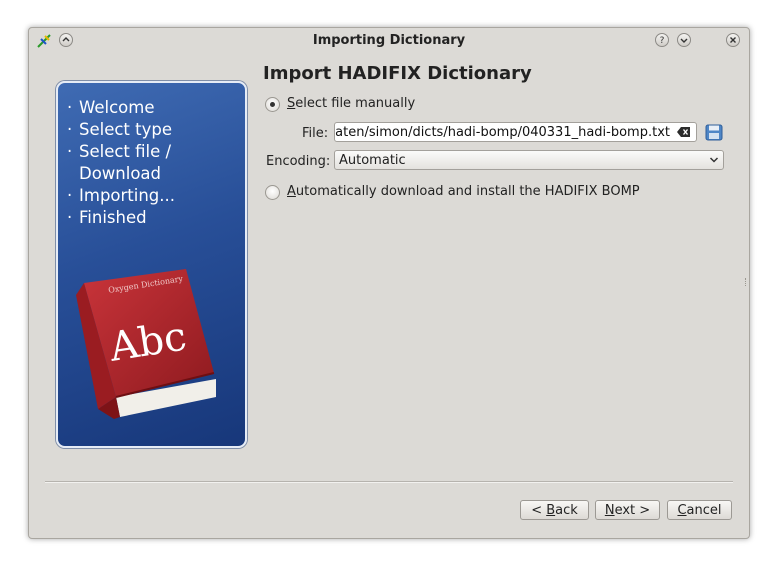 This screenshot has height=565, width=777. I want to click on encoding-label: Encoding:, so click(298, 161).